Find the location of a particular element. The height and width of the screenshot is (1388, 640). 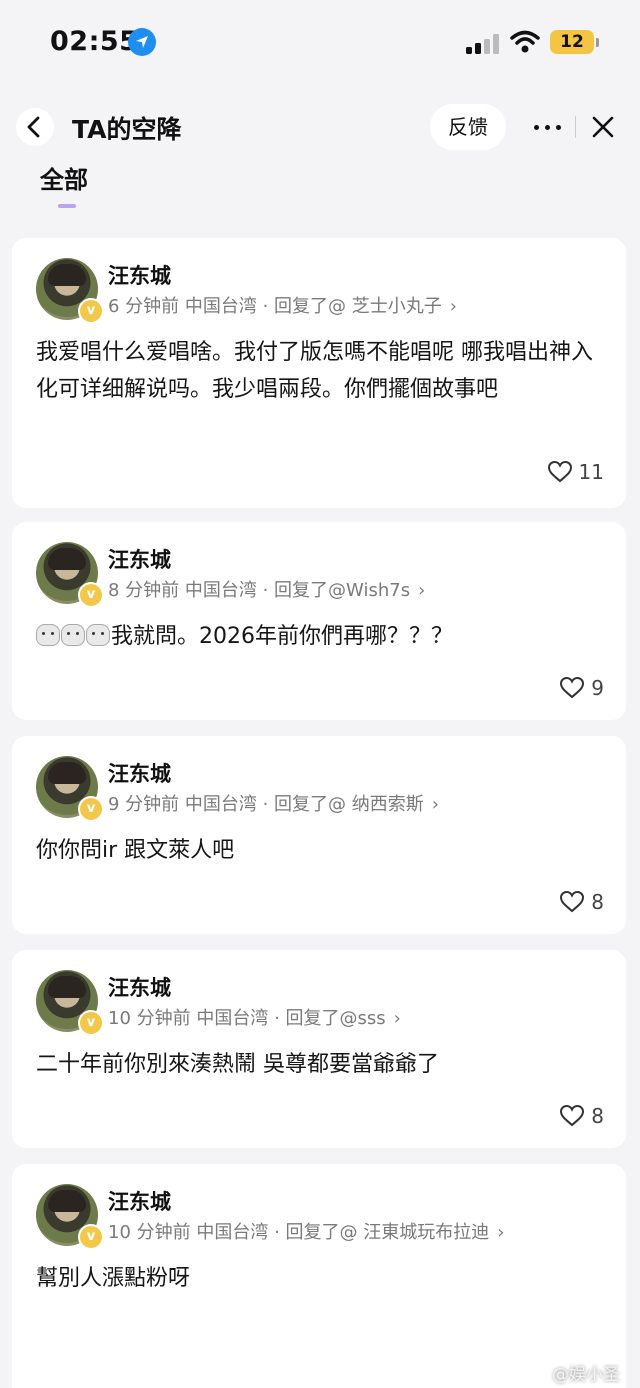

battery-level: 12 is located at coordinates (572, 42).